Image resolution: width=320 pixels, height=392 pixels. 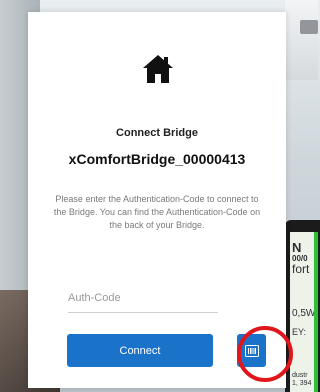 I want to click on scan-barcode-button, so click(x=251, y=350).